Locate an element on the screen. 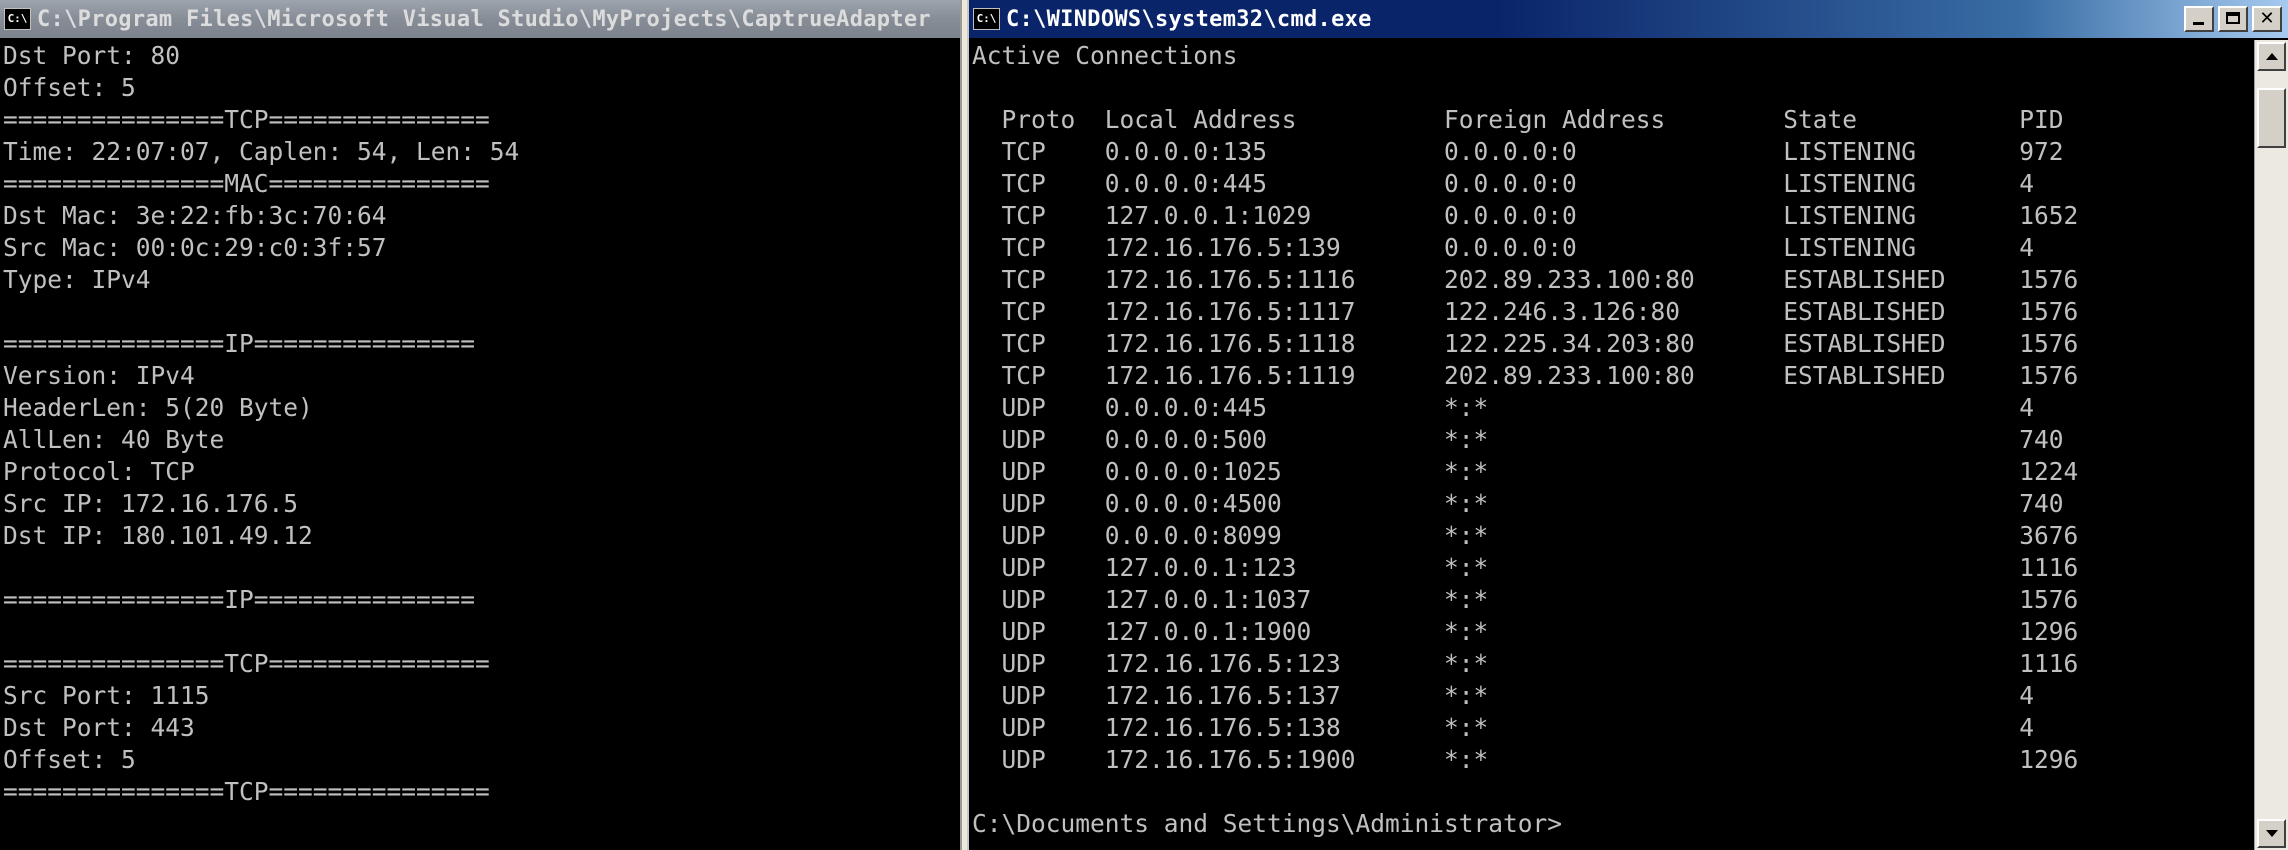  arrow-down-icon is located at coordinates (2271, 833).